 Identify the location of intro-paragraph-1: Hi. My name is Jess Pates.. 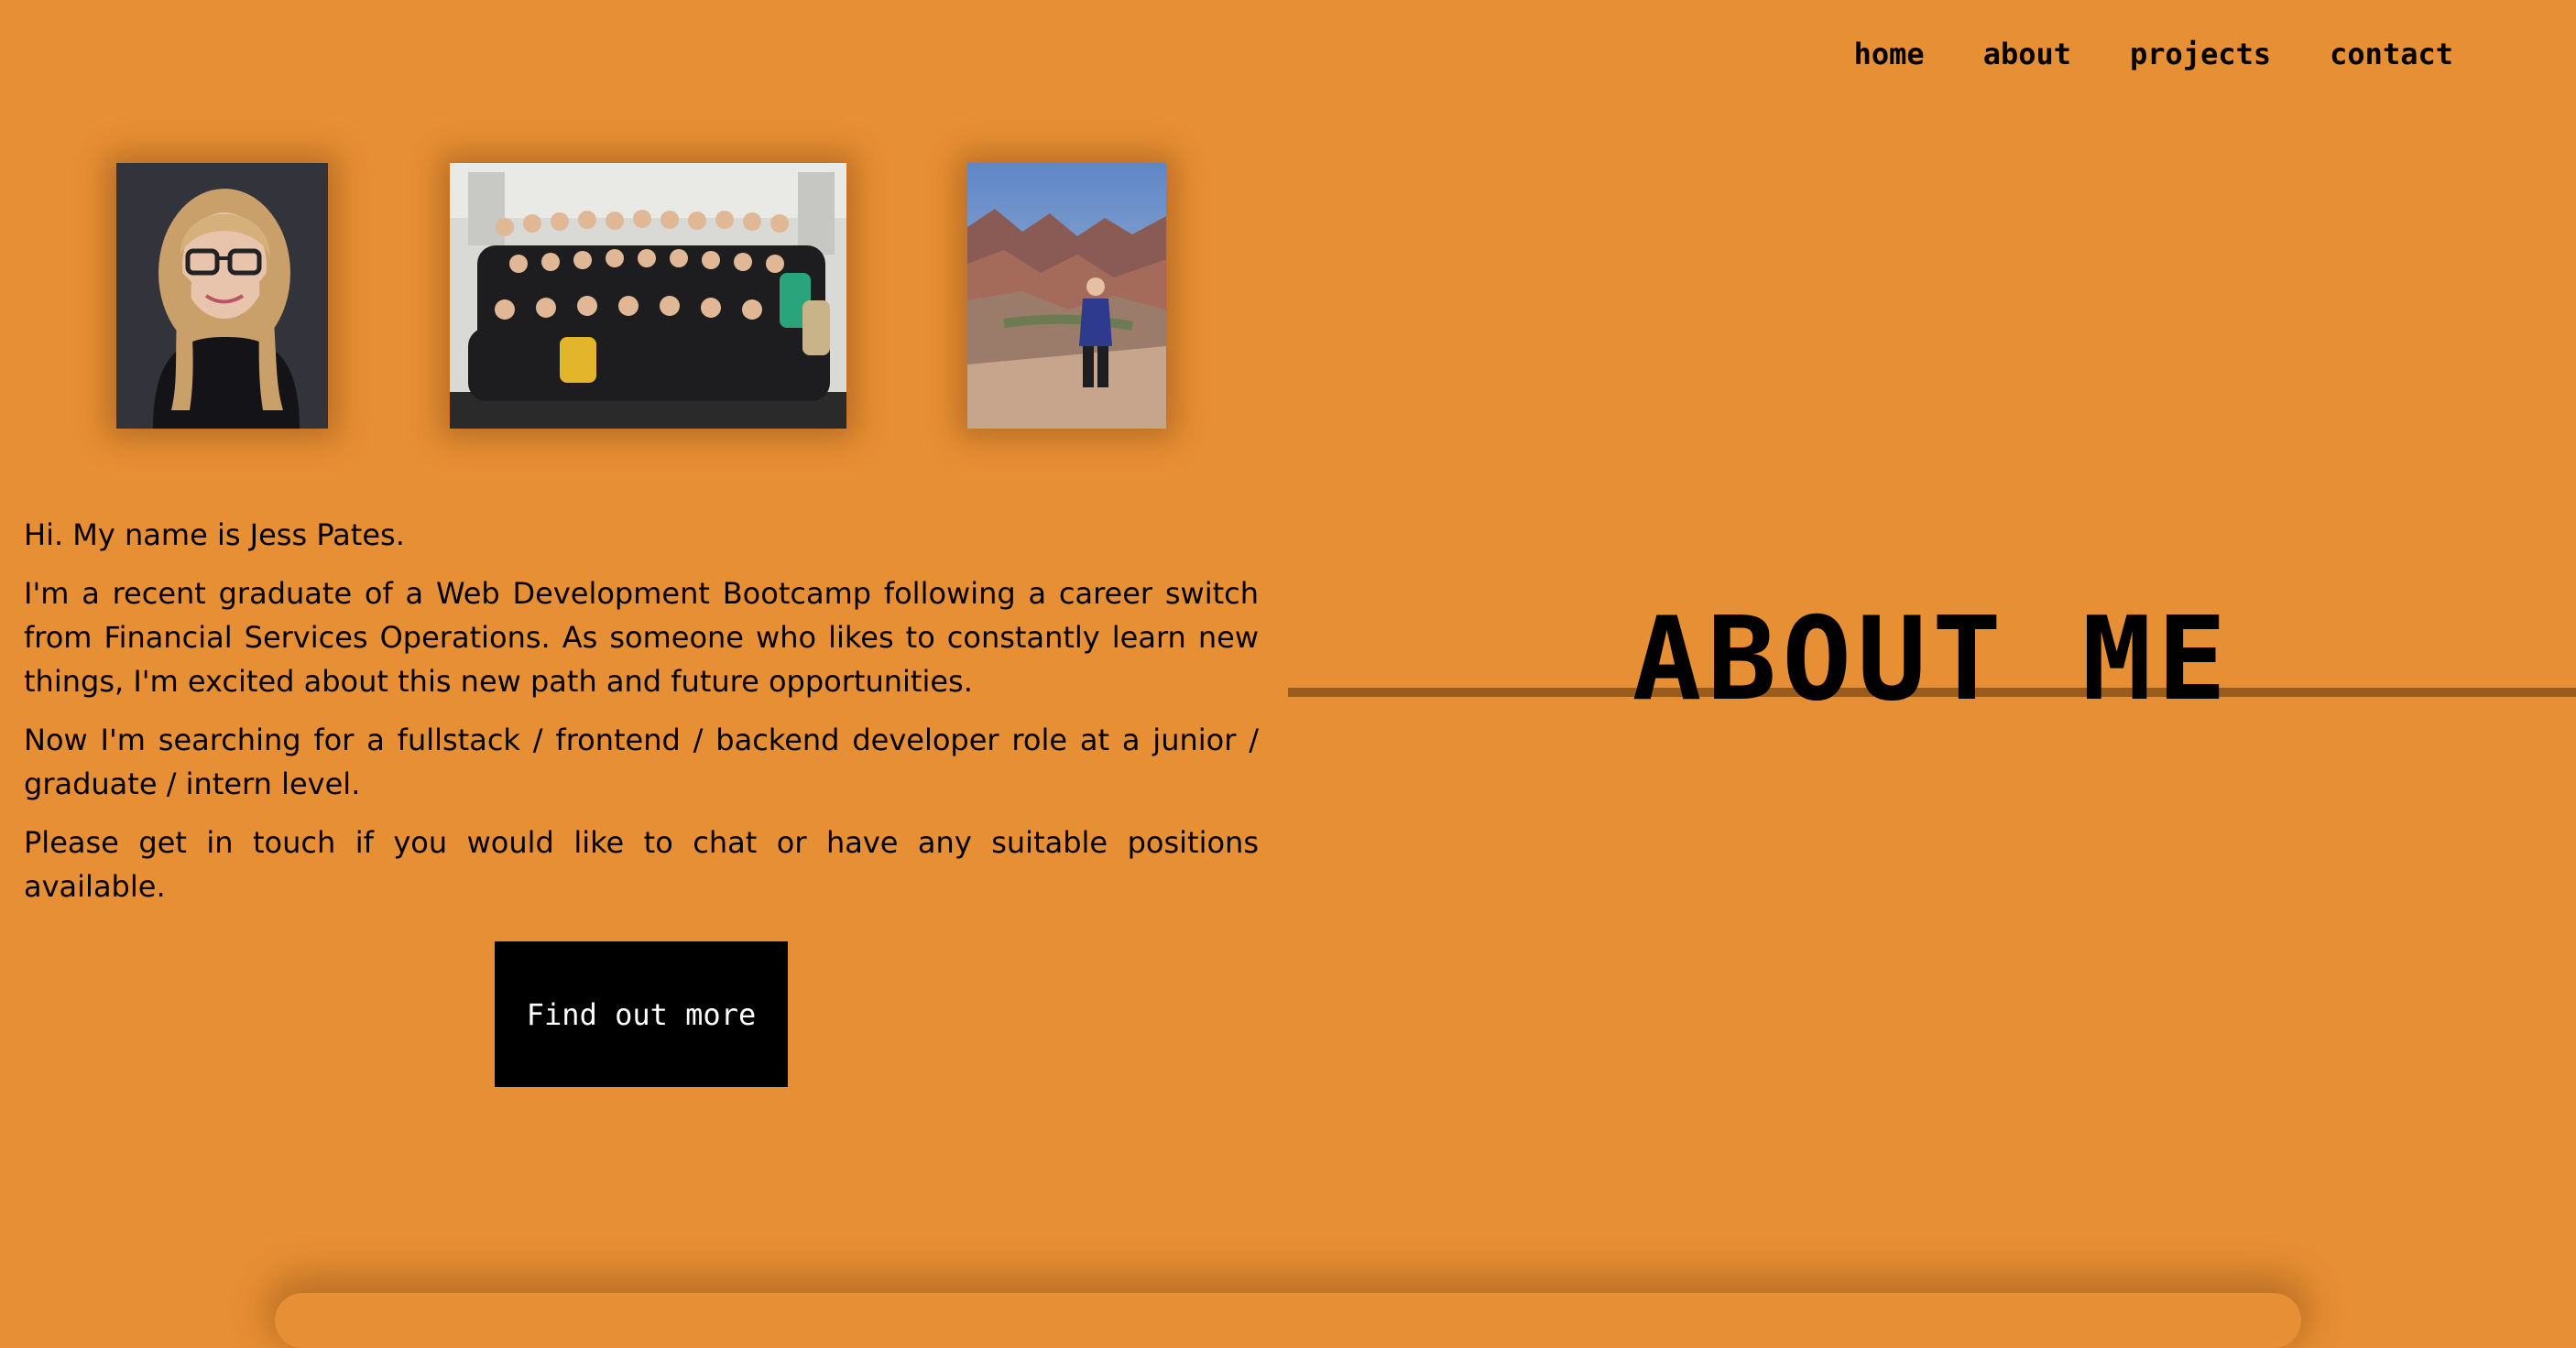
(215, 534).